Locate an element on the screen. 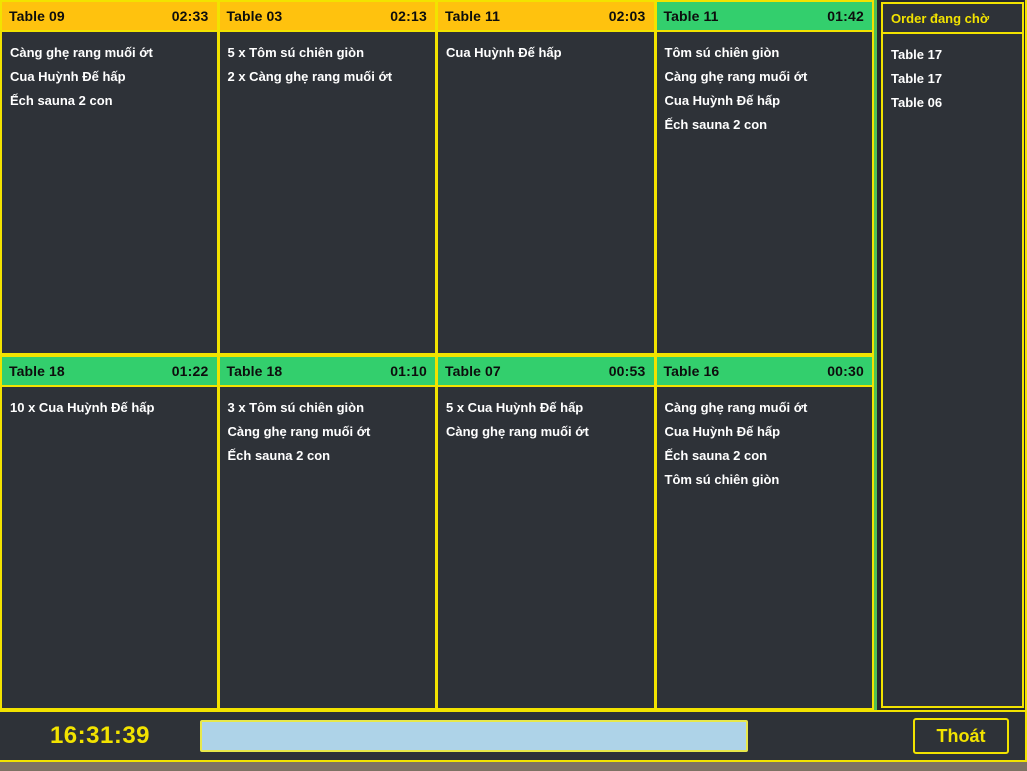  order-timer: 01:42 is located at coordinates (845, 16).